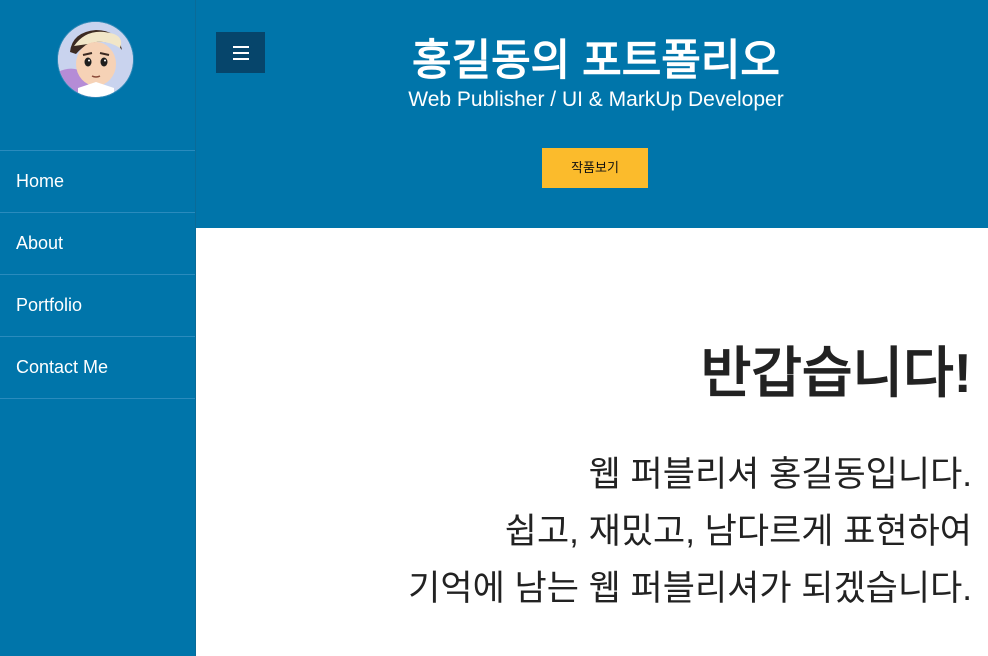 The width and height of the screenshot is (988, 656). I want to click on intro-line: 기억에 남는 웹 퍼블리셔가 되겠습니다., so click(690, 588).